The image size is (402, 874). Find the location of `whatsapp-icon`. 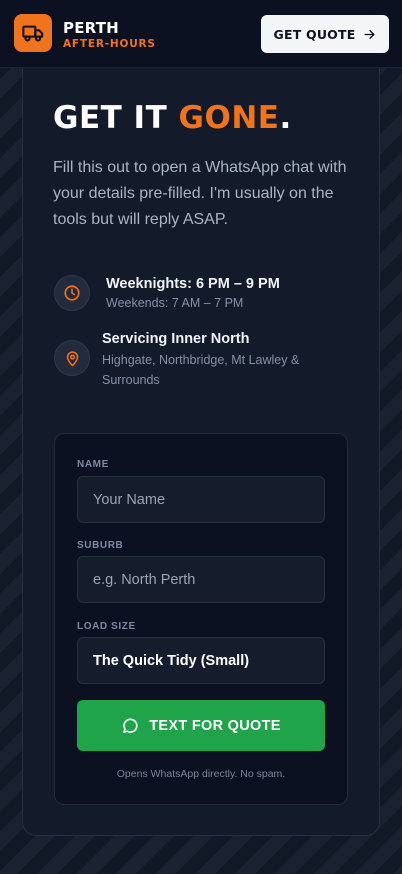

whatsapp-icon is located at coordinates (130, 725).